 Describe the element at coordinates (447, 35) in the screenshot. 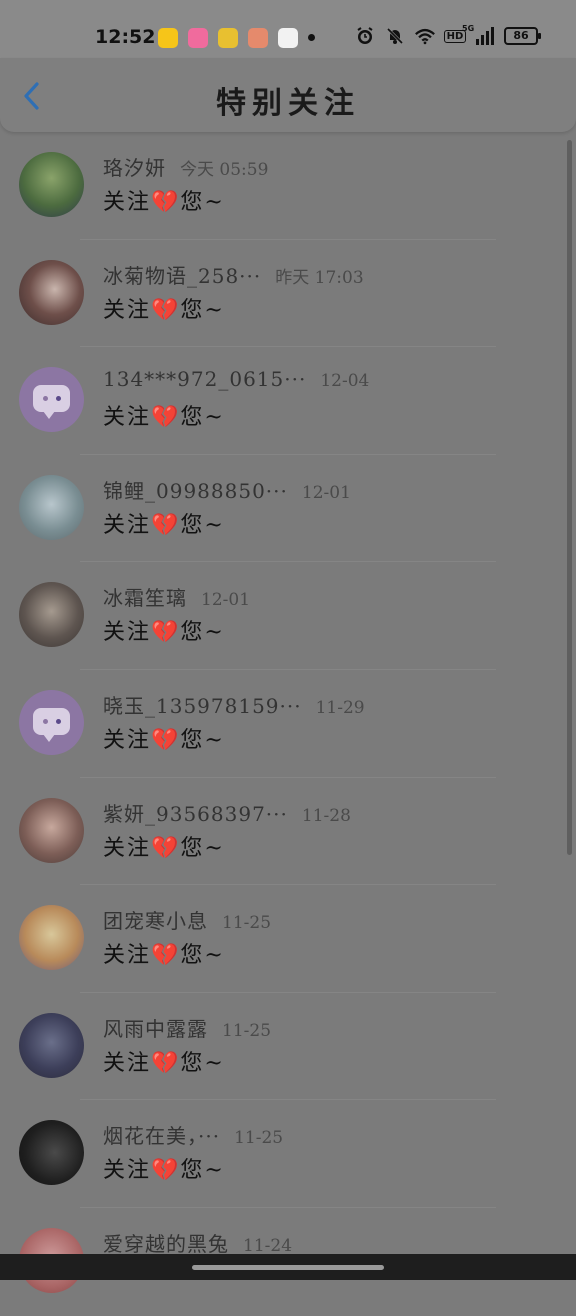

I see `system-icons: HD 5G 86` at that location.